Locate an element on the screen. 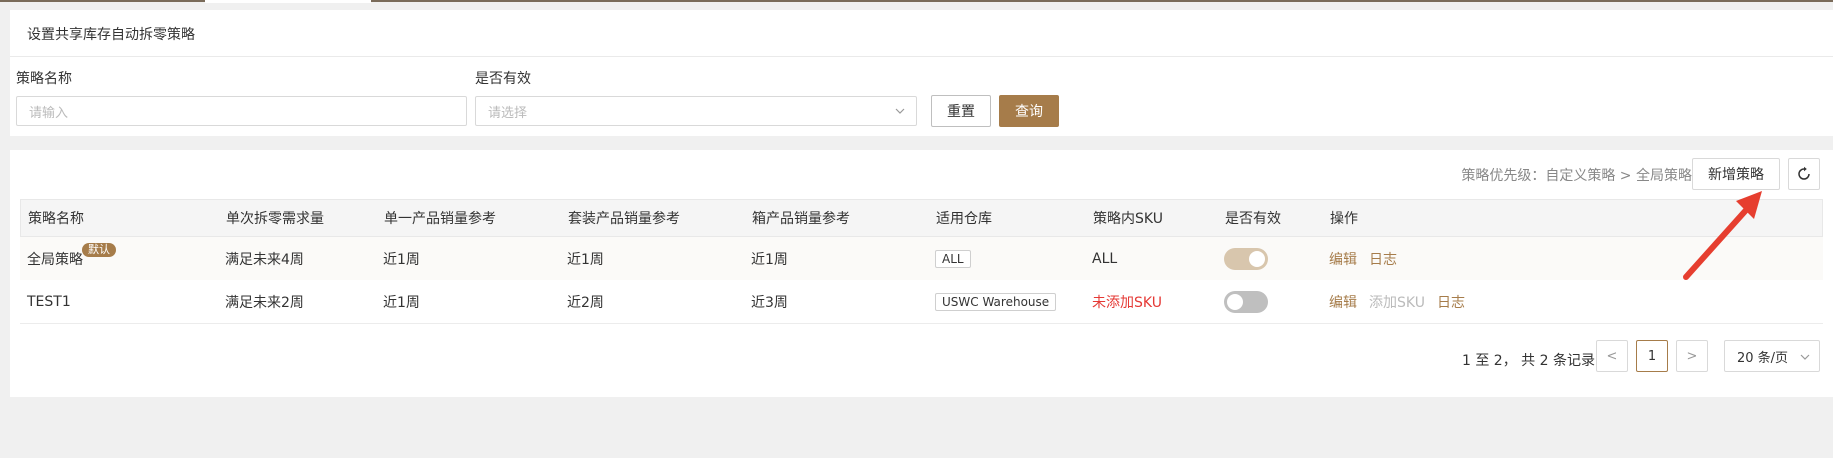 Image resolution: width=1833 pixels, height=458 pixels. actions-cell: 编辑 日志 is located at coordinates (1369, 258).